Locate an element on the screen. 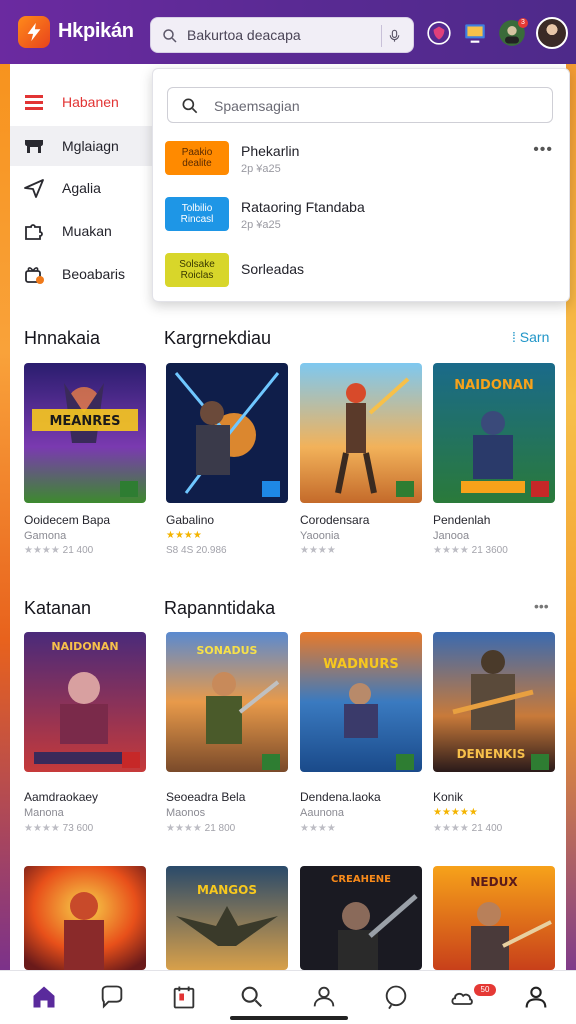 This screenshot has width=576, height=1024. top-bar: Hkpikán Bakurtoa deacapa 3 is located at coordinates (288, 32).